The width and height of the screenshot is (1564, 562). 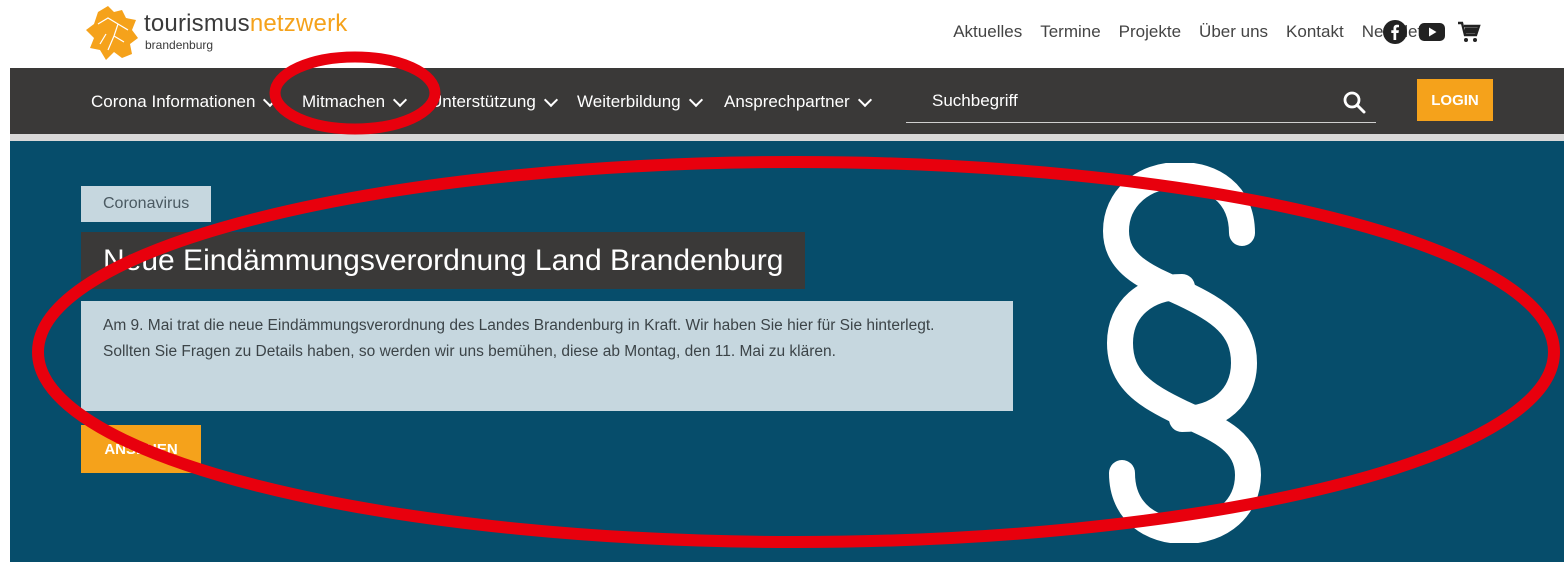 I want to click on logo: tourismusnetzwerk brandenburg, so click(x=216, y=34).